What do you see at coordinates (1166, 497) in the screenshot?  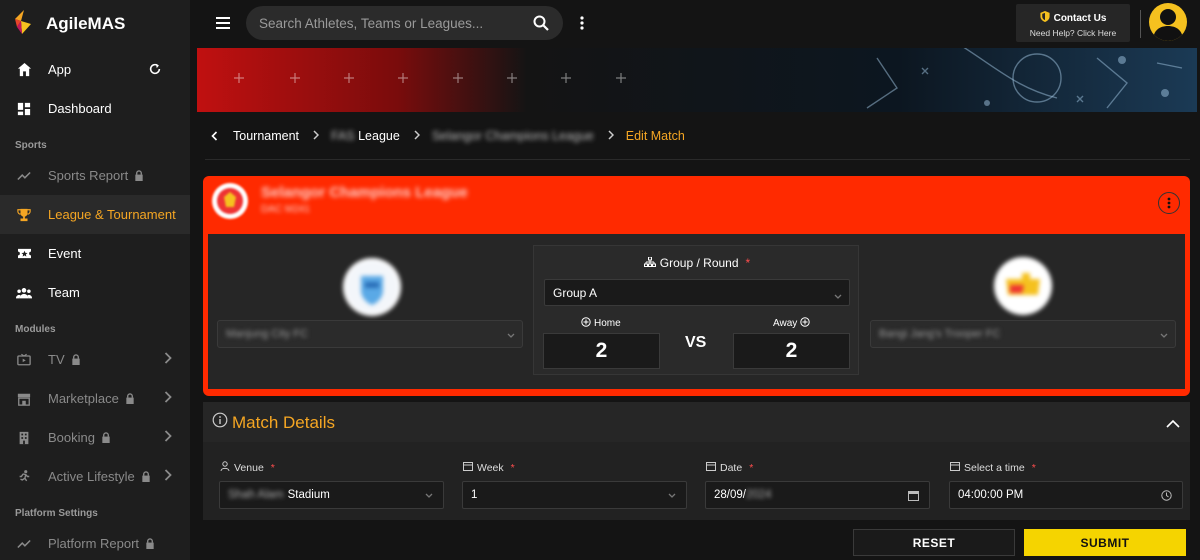 I see `clock-icon` at bounding box center [1166, 497].